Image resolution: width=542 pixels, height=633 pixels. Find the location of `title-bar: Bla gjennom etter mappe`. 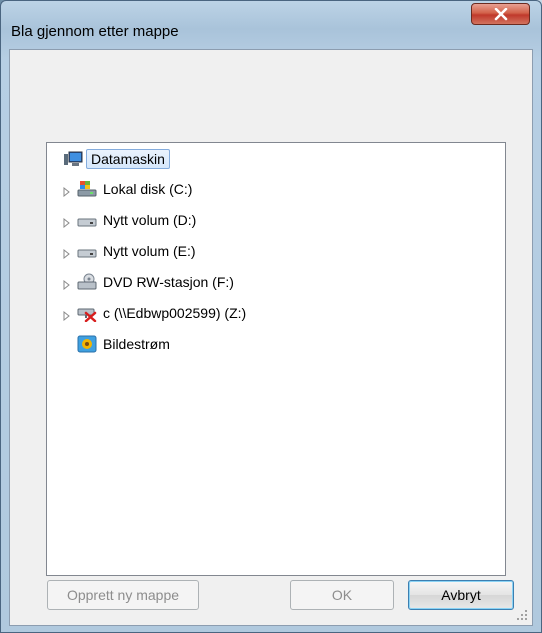

title-bar: Bla gjennom etter mappe is located at coordinates (271, 20).